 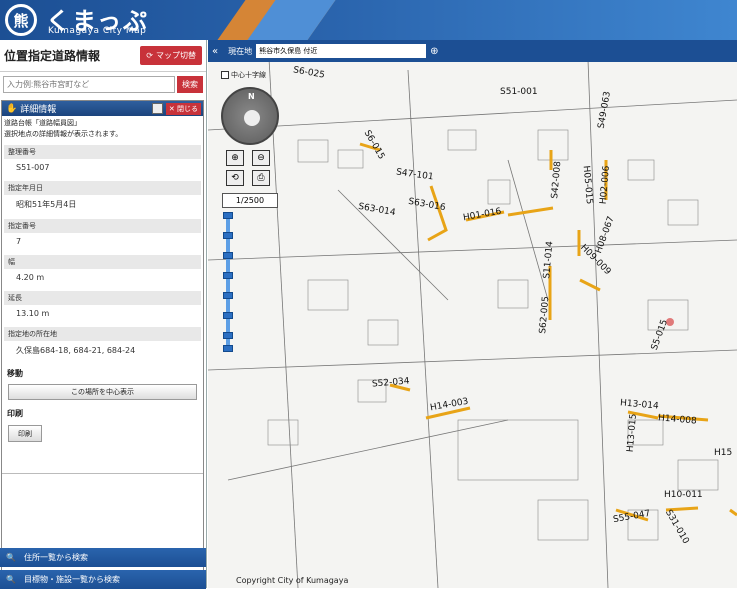 What do you see at coordinates (434, 51) in the screenshot?
I see `locate-icon: ⊕` at bounding box center [434, 51].